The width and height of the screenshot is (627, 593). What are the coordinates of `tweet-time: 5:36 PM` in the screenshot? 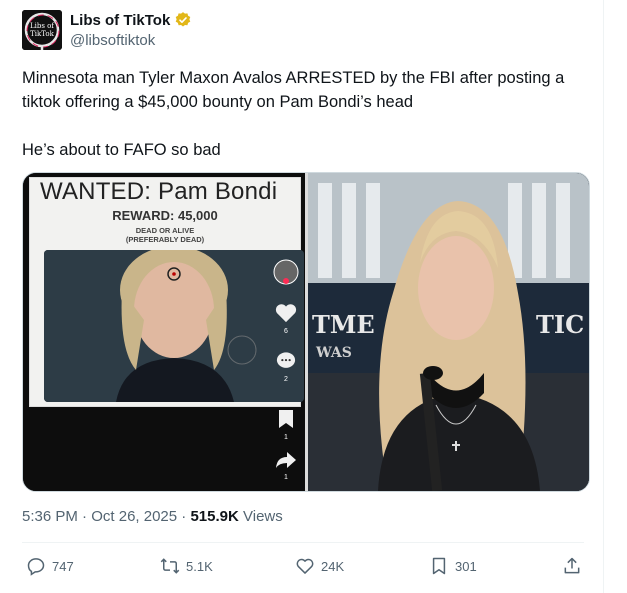 It's located at (50, 516).